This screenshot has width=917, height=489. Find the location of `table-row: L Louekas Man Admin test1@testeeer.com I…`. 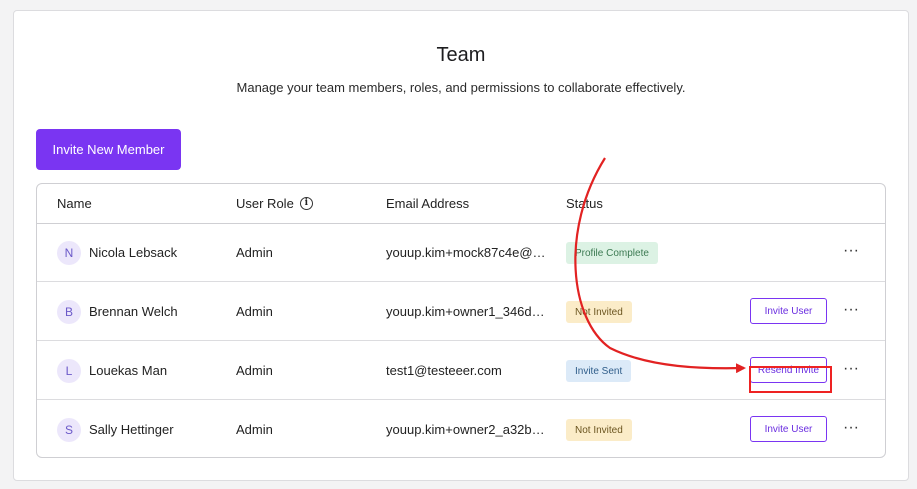

table-row: L Louekas Man Admin test1@testeeer.com I… is located at coordinates (461, 371).